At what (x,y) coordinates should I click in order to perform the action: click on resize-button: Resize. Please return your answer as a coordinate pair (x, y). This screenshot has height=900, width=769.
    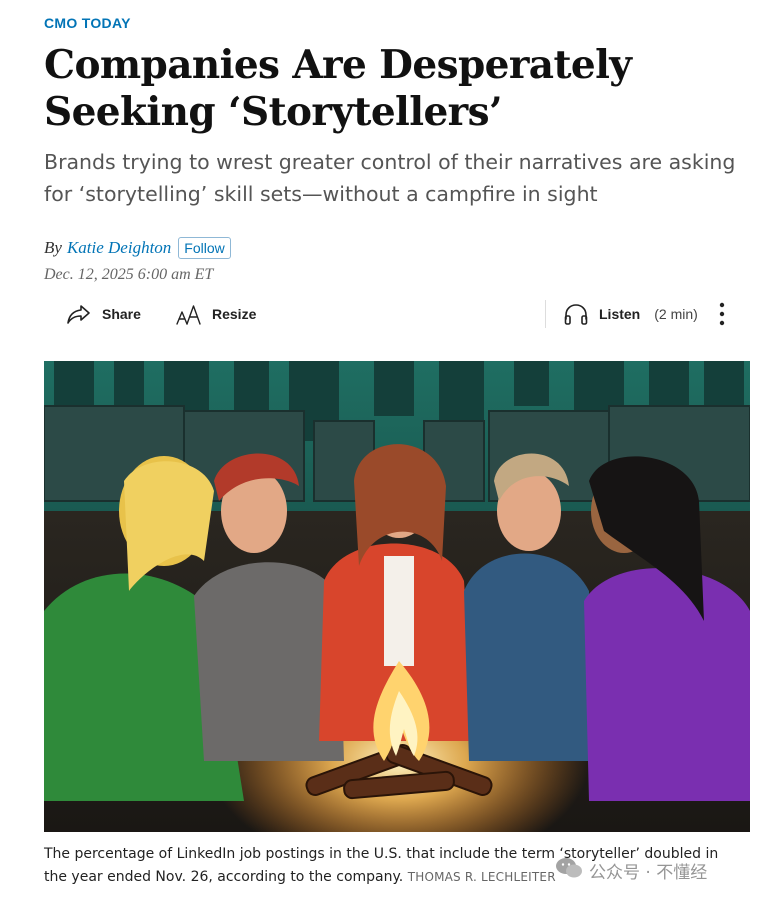
    Looking at the image, I should click on (216, 314).